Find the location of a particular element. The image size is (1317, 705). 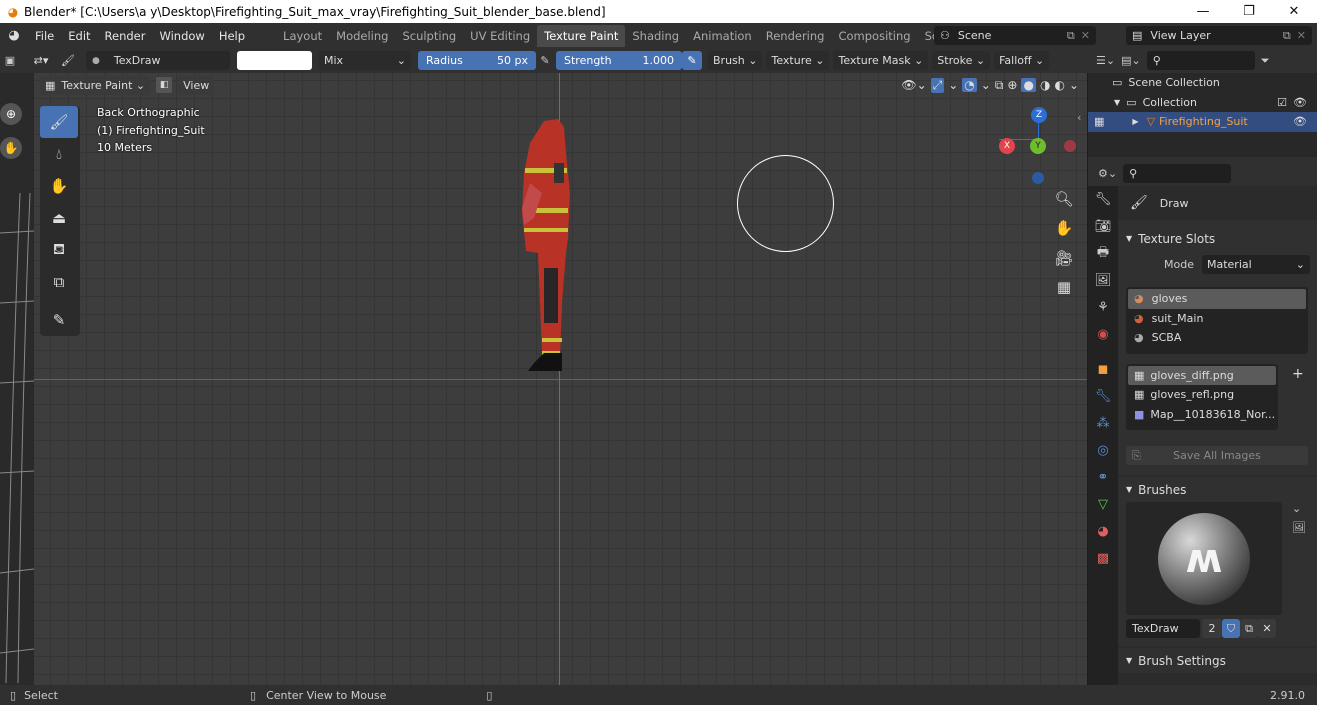

save-all-images-button: ⎘ Save All Images is located at coordinates (1217, 455).